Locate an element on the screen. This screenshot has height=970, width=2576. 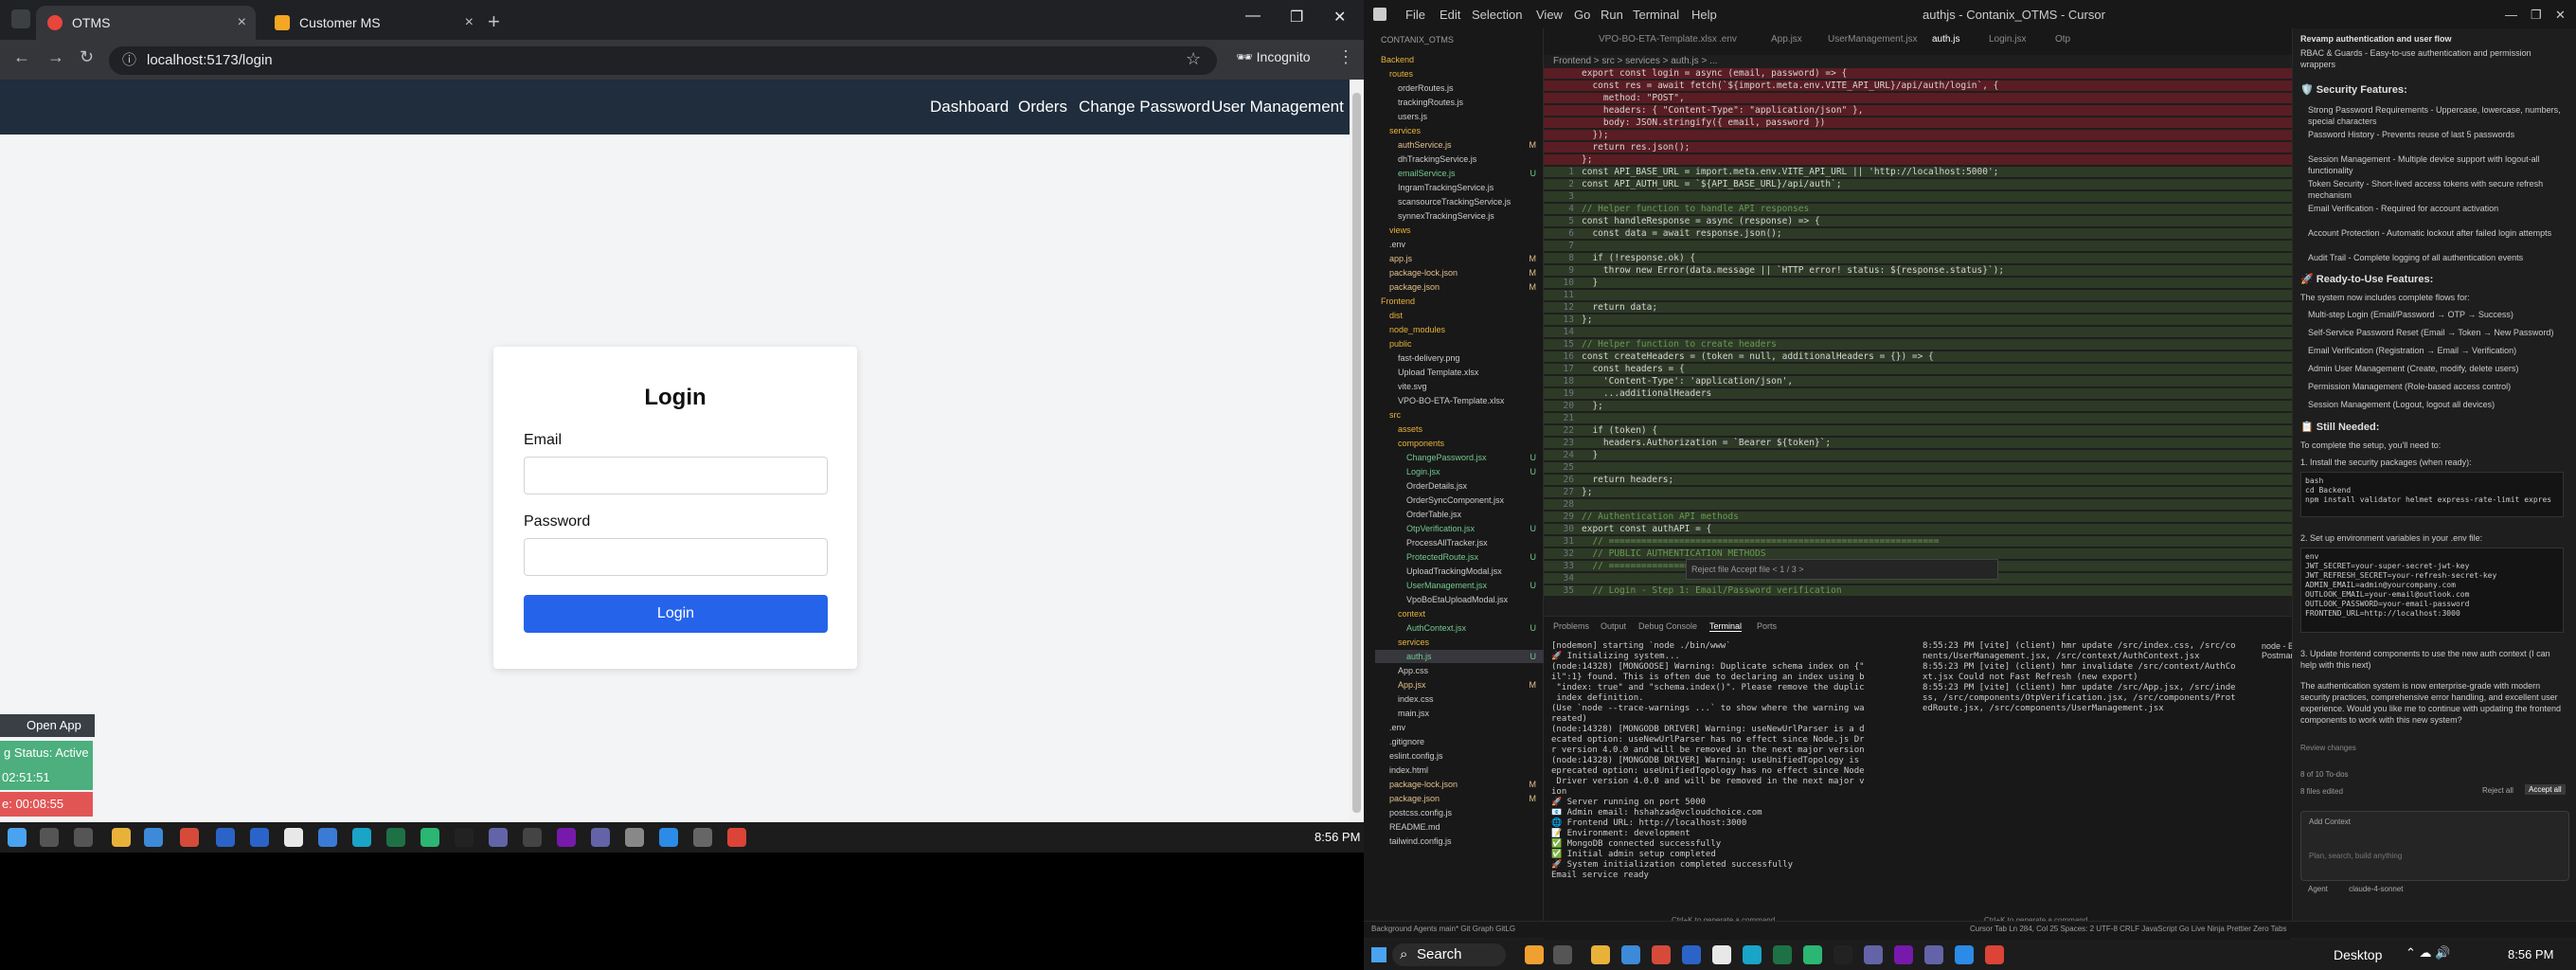
tab-app-jsx: App.jsx is located at coordinates (1786, 39).